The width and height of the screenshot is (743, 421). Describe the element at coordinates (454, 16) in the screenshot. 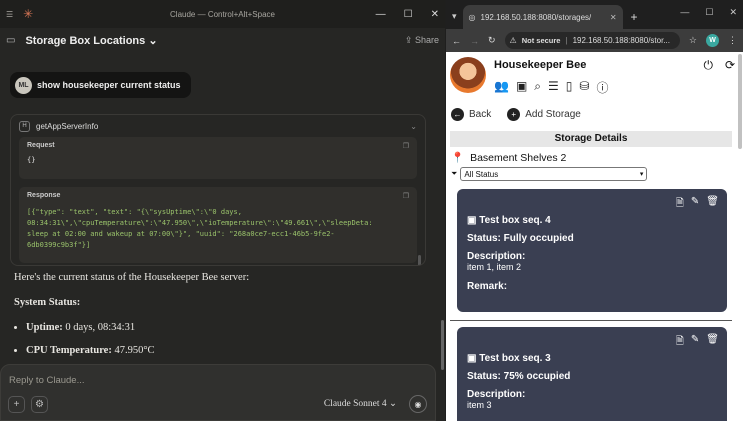

I see `tab-menu-icon: ▾` at that location.